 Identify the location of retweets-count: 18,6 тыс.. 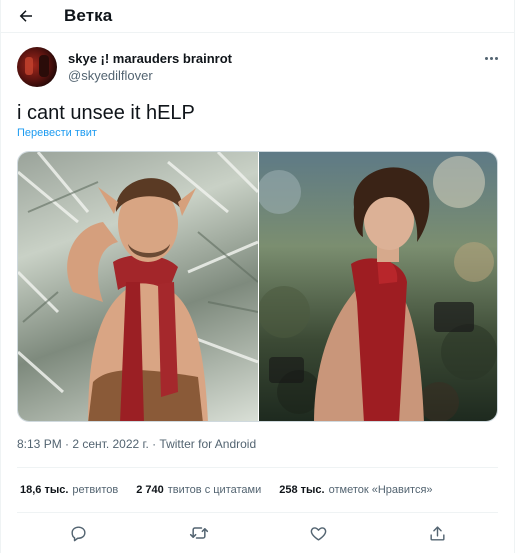
(44, 490).